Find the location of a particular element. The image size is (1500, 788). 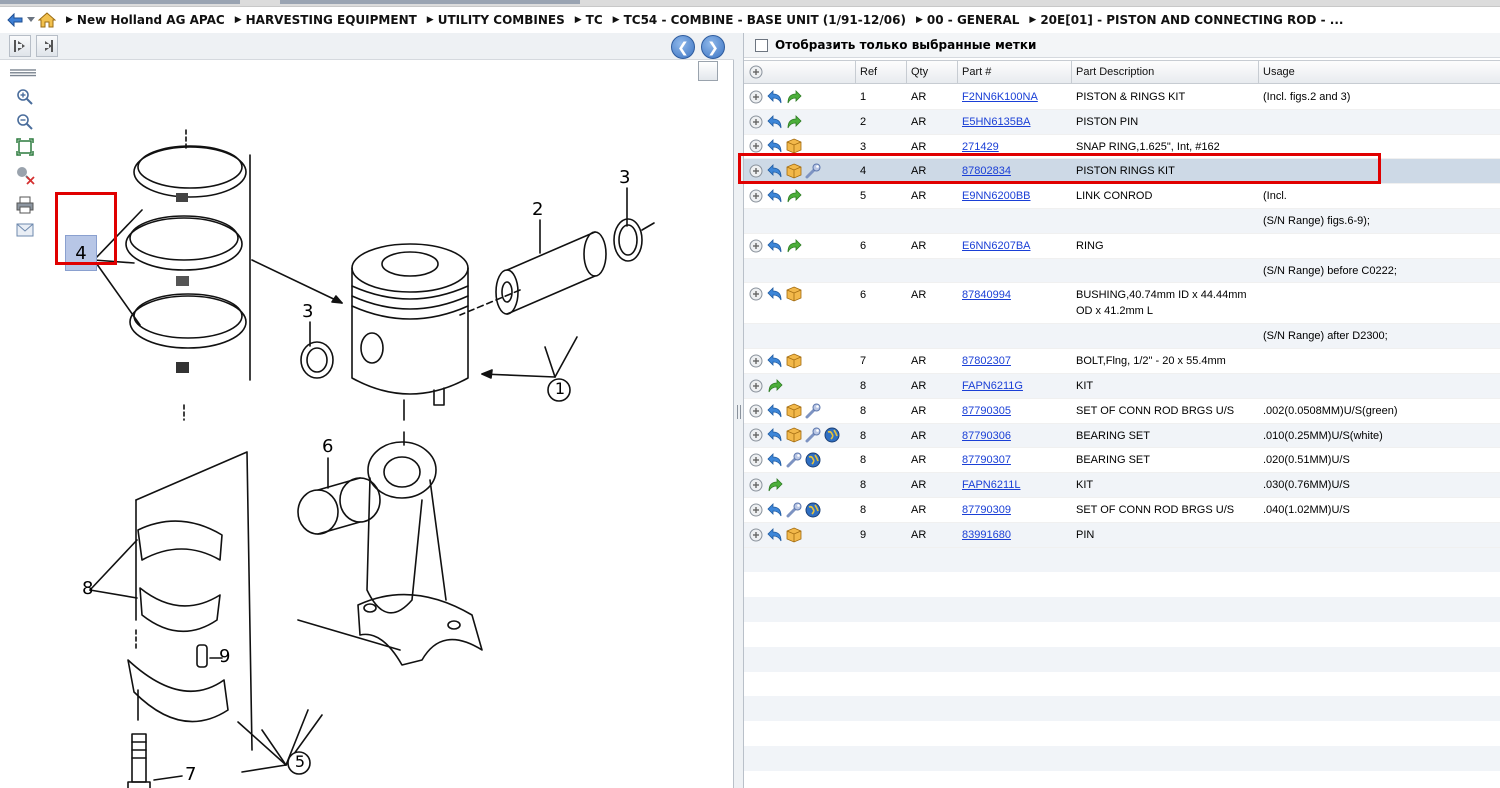

add-all-icon is located at coordinates (756, 72).